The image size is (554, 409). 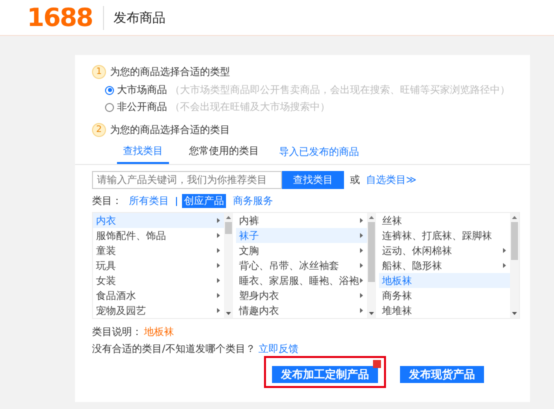 What do you see at coordinates (444, 310) in the screenshot?
I see `category-item: 堆堆袜` at bounding box center [444, 310].